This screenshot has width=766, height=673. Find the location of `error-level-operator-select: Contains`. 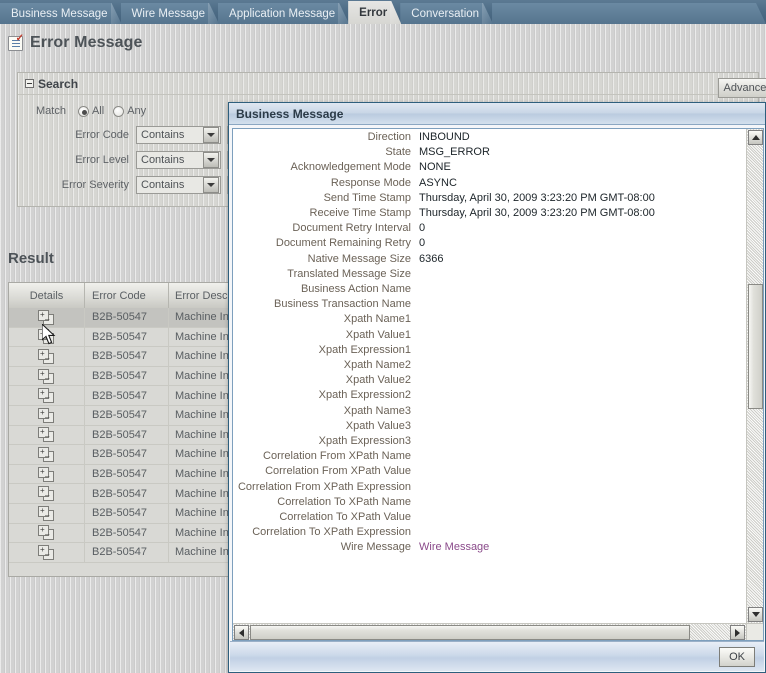

error-level-operator-select: Contains is located at coordinates (178, 160).